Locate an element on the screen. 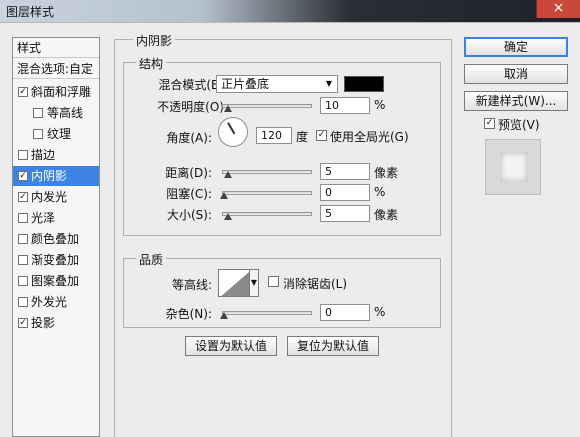  choke-input: 0 is located at coordinates (345, 192).